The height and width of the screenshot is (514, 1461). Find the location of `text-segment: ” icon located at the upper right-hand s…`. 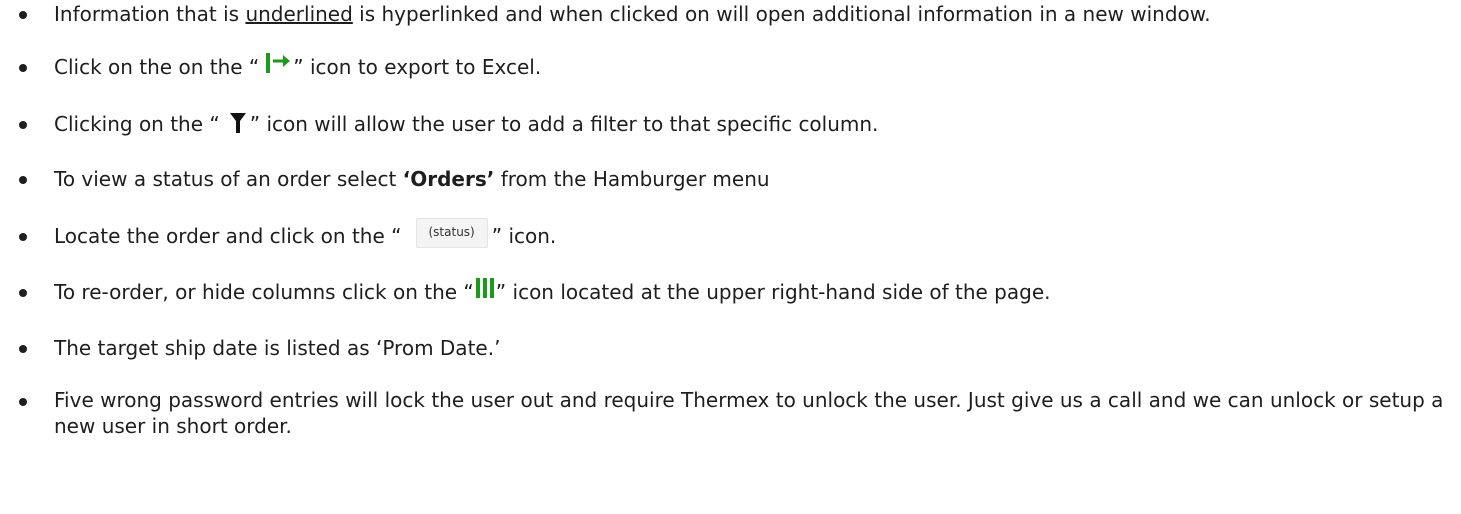

text-segment: ” icon located at the upper right-hand s… is located at coordinates (773, 292).